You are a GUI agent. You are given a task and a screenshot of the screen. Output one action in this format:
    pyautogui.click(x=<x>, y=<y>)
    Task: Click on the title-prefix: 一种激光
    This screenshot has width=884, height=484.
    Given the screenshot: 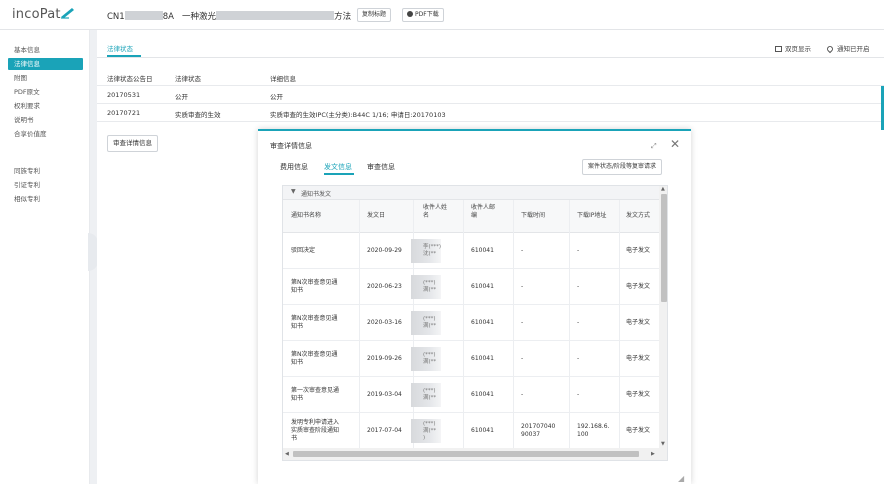 What is the action you would take?
    pyautogui.click(x=199, y=17)
    